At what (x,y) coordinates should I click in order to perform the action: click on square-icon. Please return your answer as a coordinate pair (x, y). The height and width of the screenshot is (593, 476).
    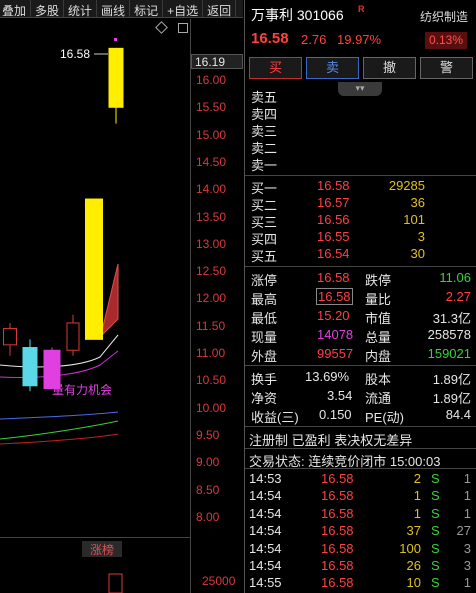
    Looking at the image, I should click on (183, 28).